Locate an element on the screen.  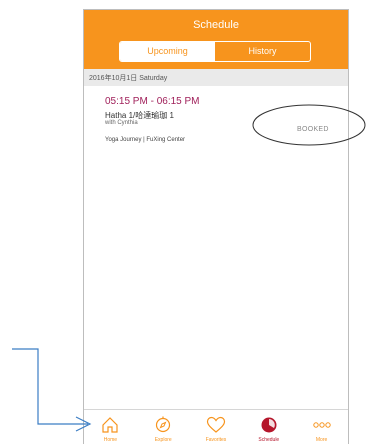
tab-home-label: Home is located at coordinates (110, 440).